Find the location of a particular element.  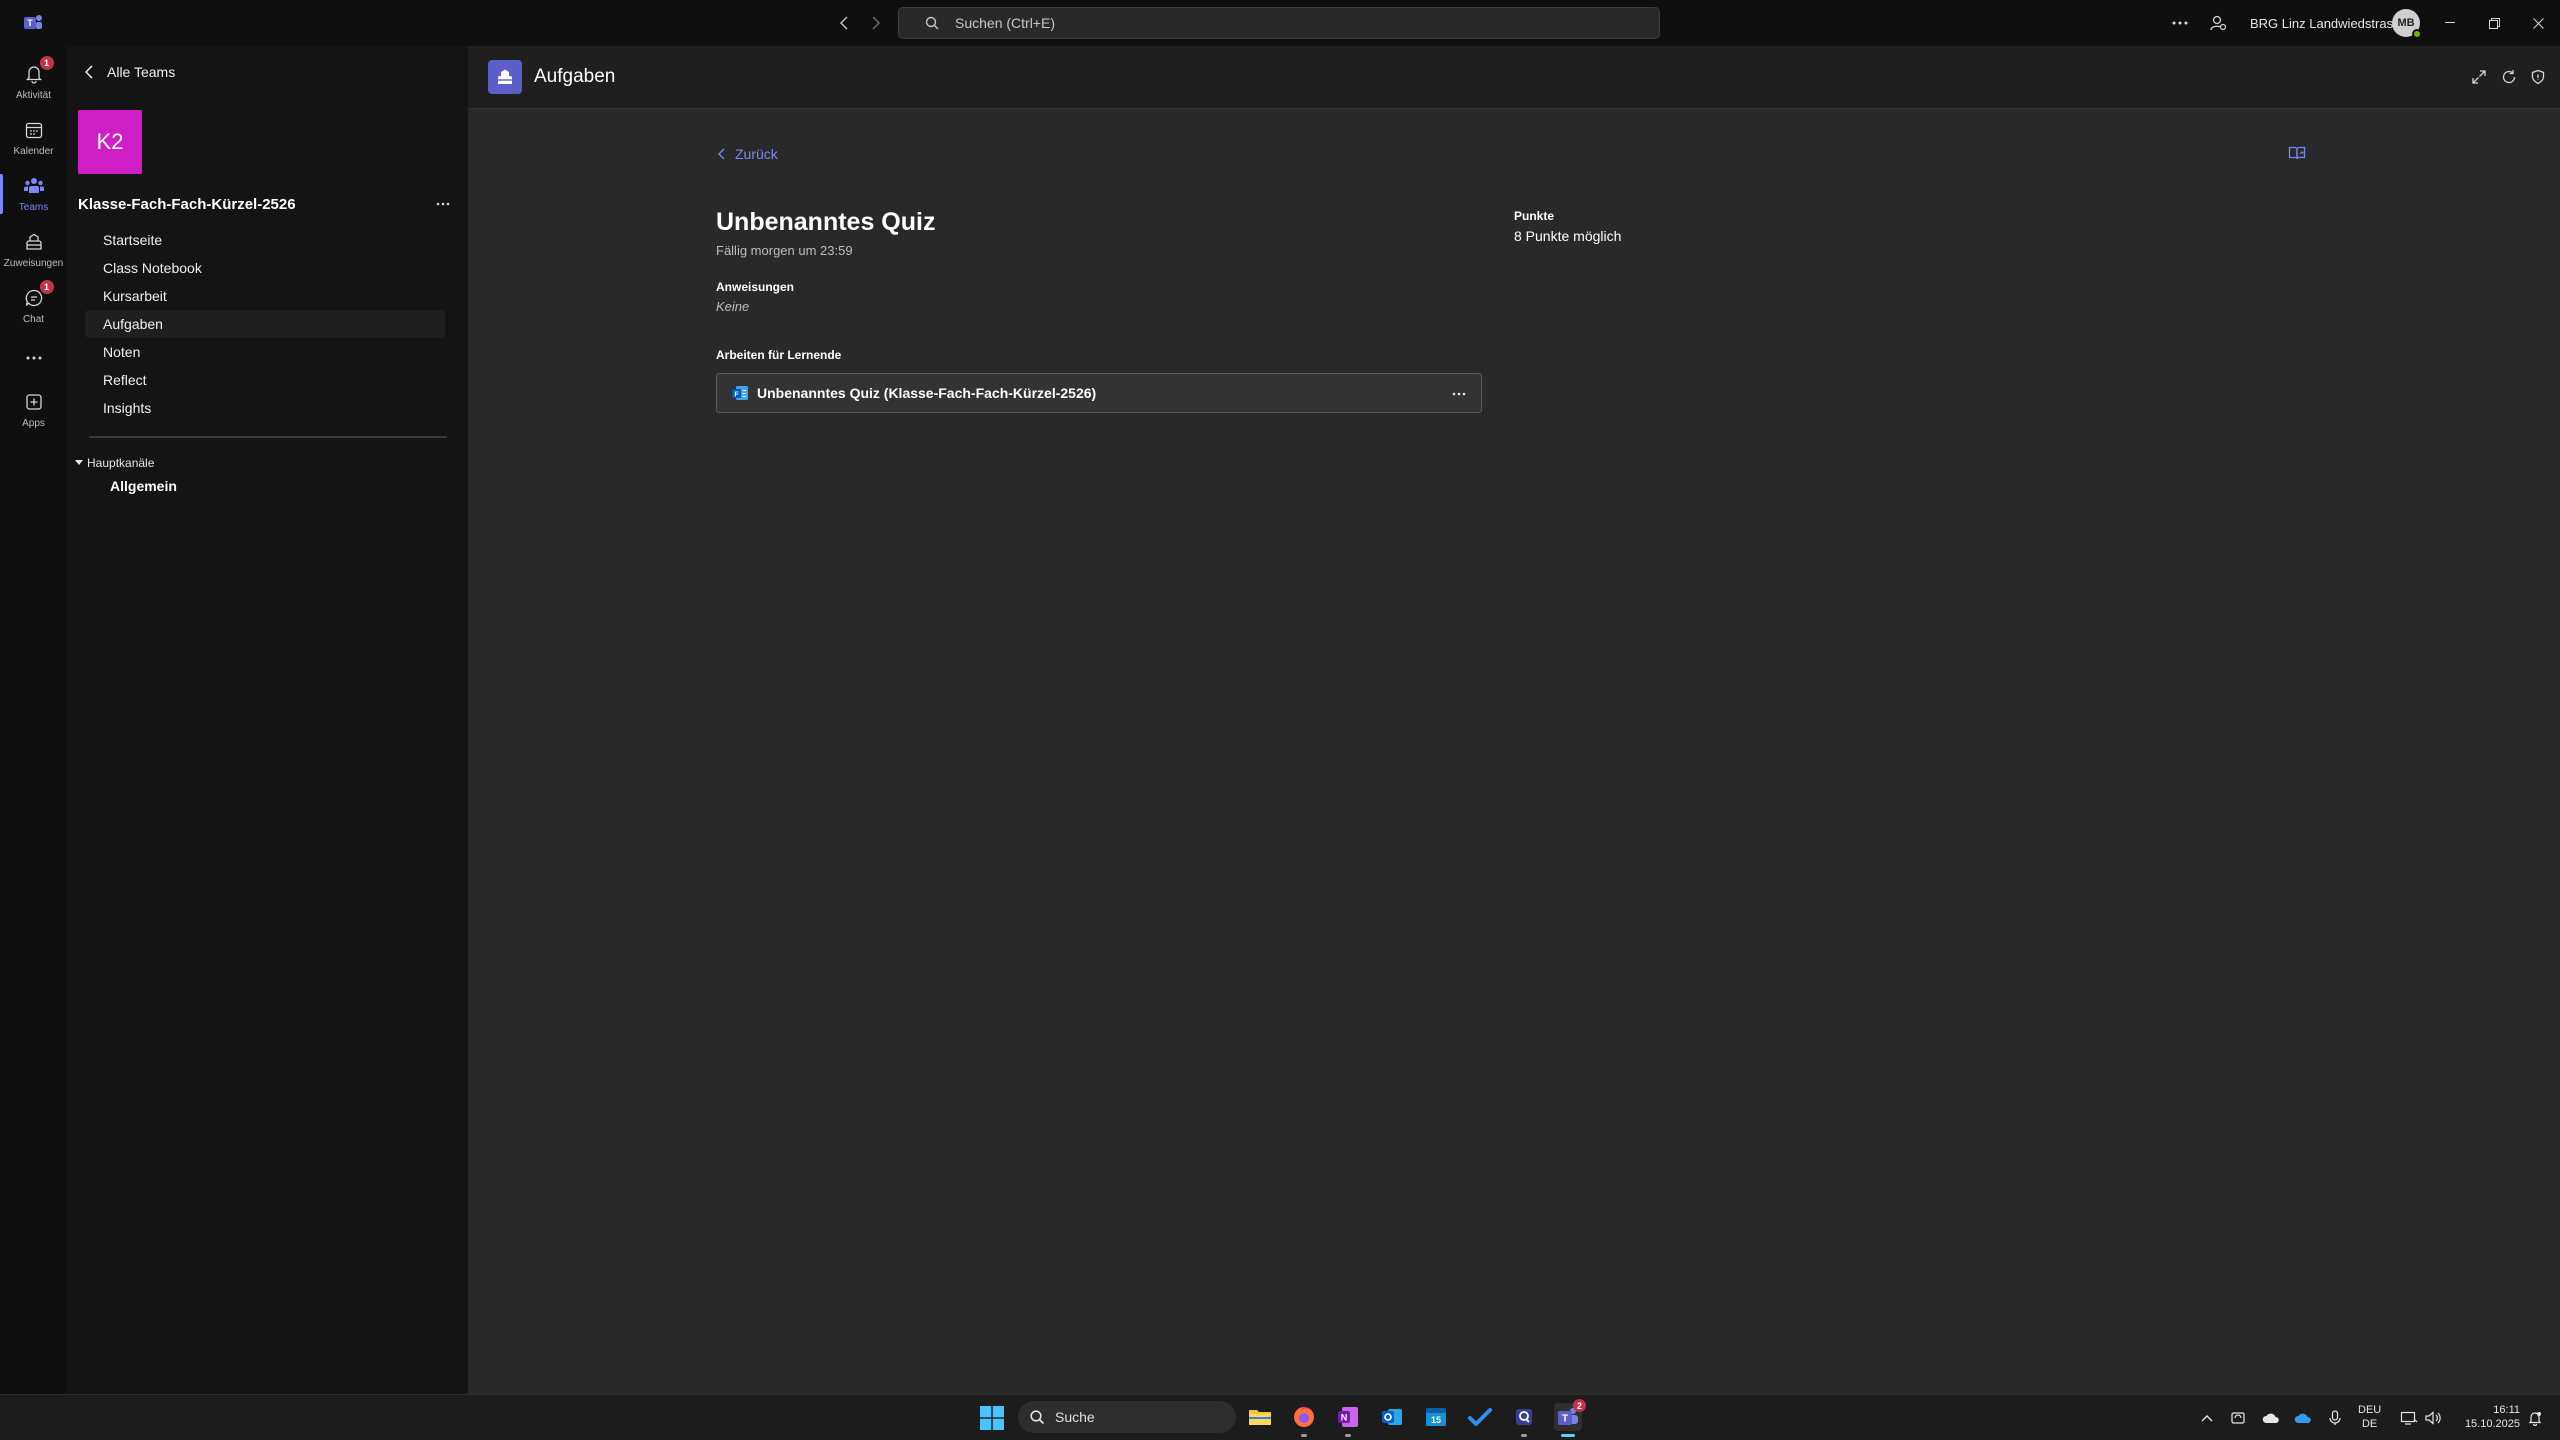

channel-allgemein: Allgemein is located at coordinates (143, 486).